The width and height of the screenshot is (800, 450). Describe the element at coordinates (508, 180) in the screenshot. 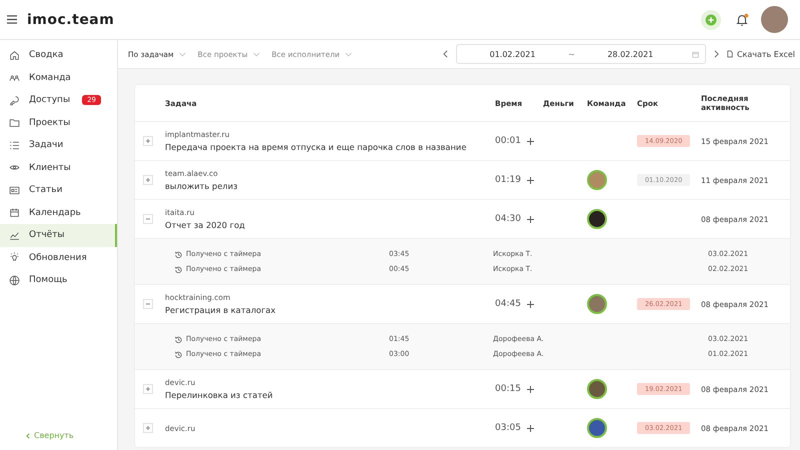

I see `time-value: 01:19` at that location.